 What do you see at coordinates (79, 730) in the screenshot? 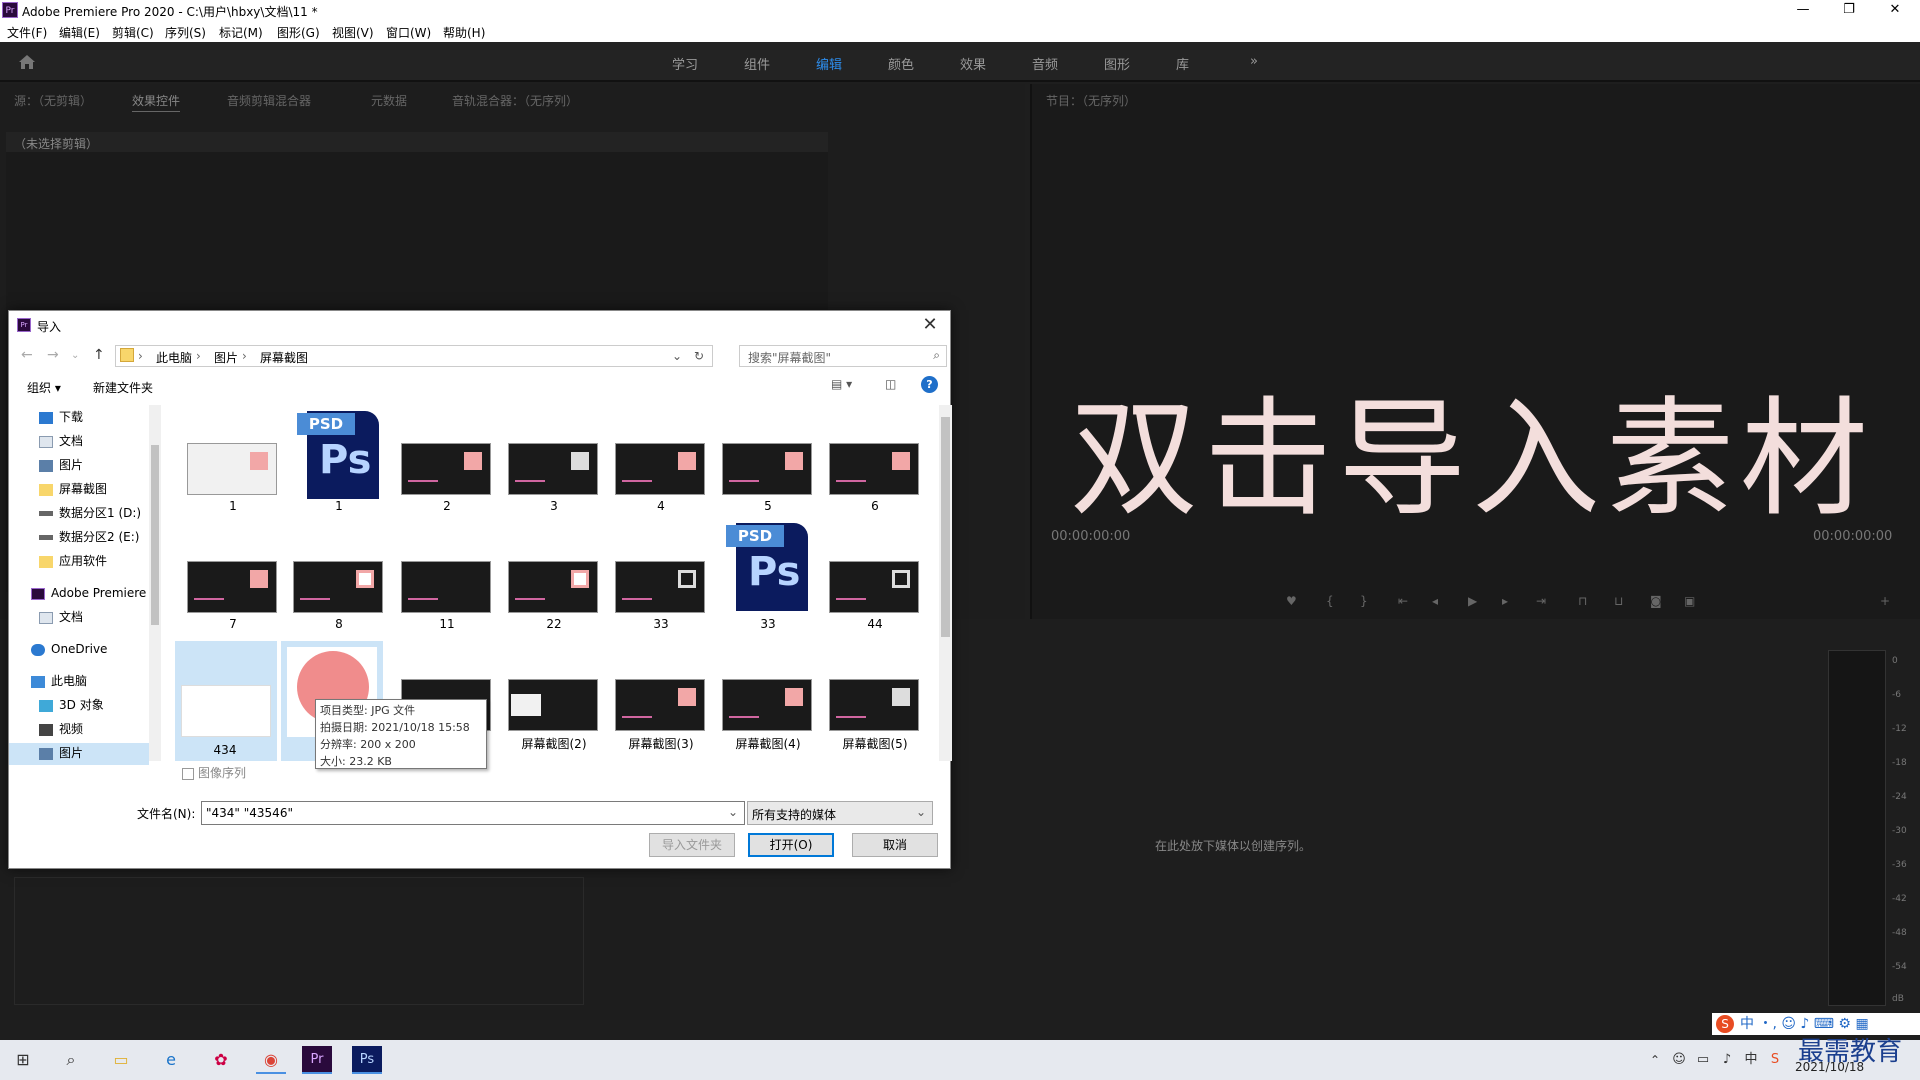
I see `nav-item-videos: 视频` at bounding box center [79, 730].